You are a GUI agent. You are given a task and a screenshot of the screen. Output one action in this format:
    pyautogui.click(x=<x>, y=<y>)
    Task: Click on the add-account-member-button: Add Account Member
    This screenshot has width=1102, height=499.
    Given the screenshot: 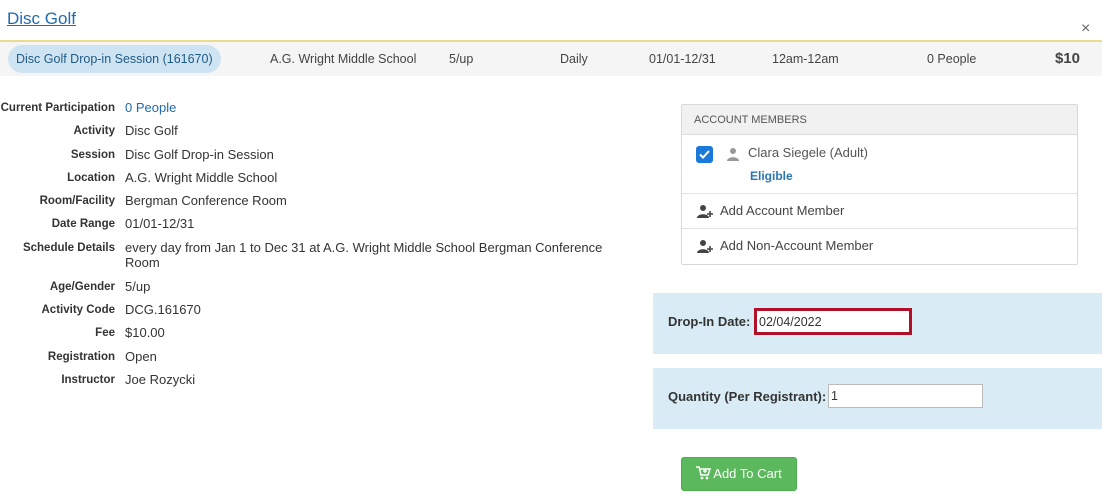 What is the action you would take?
    pyautogui.click(x=879, y=211)
    